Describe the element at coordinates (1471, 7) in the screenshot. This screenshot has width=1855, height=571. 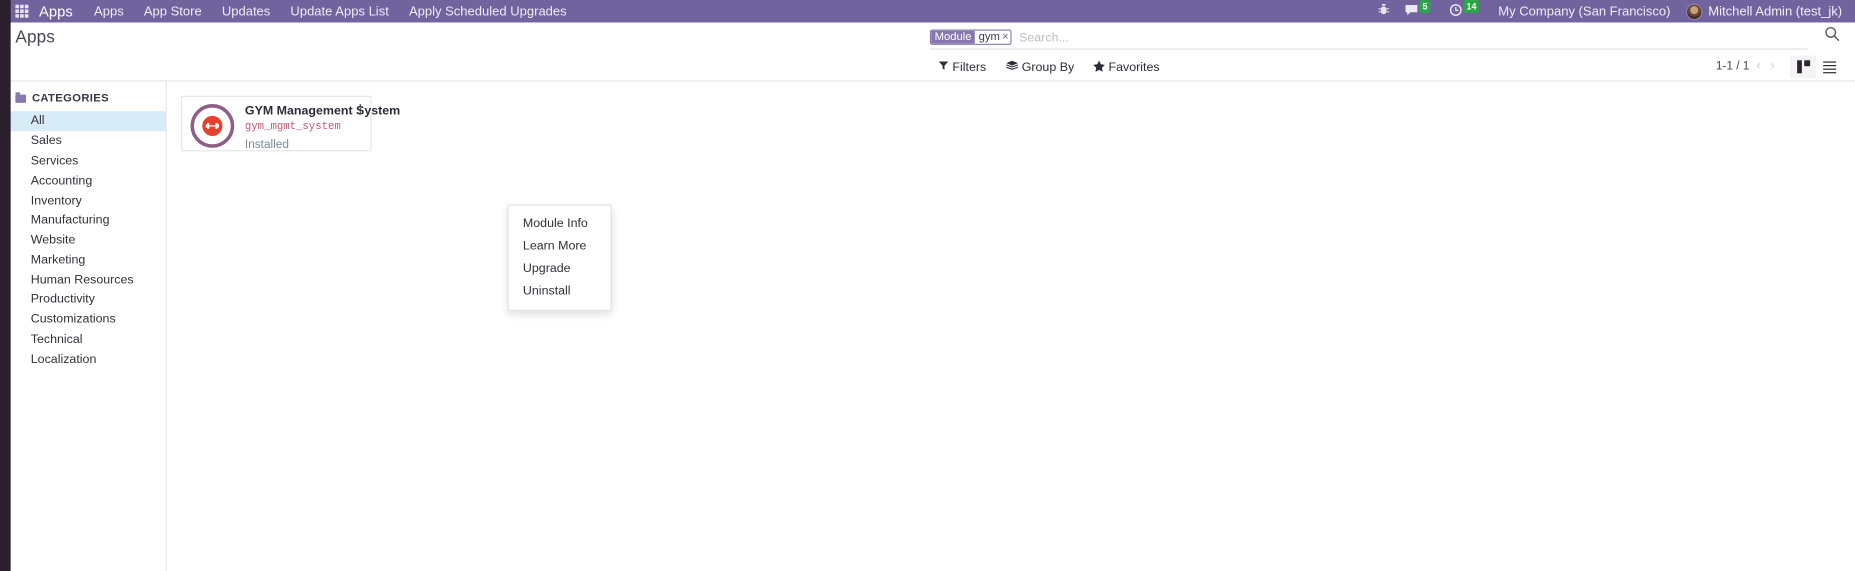
I see `activities-badge: 14` at that location.